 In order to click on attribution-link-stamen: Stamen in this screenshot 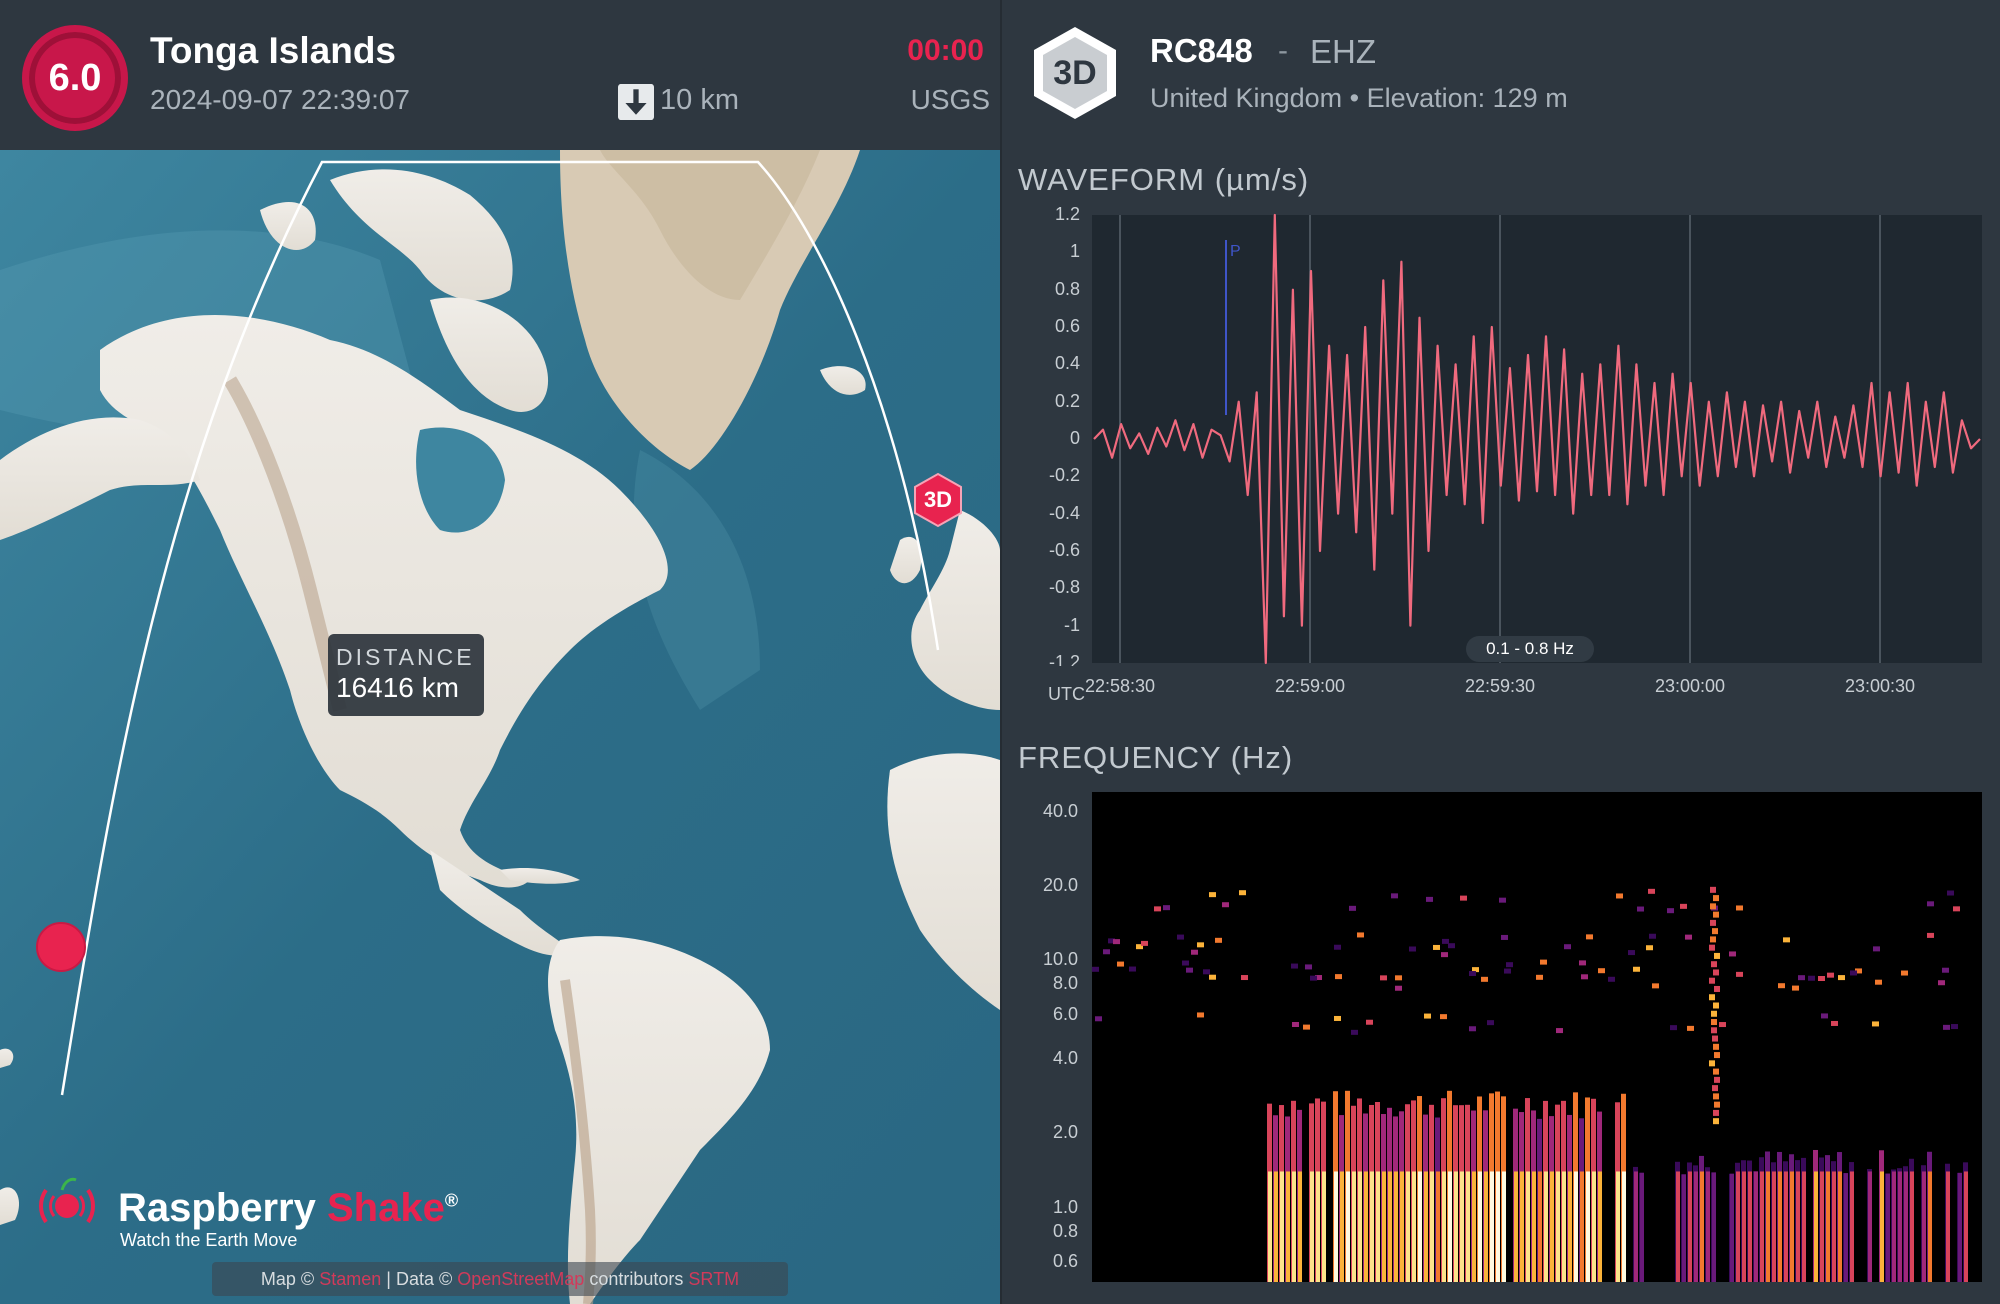, I will do `click(350, 1279)`.